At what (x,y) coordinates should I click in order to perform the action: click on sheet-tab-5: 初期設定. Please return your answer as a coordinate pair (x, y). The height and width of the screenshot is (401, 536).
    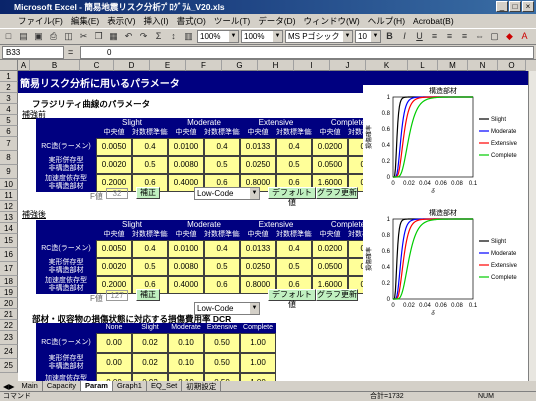
    Looking at the image, I should click on (202, 386).